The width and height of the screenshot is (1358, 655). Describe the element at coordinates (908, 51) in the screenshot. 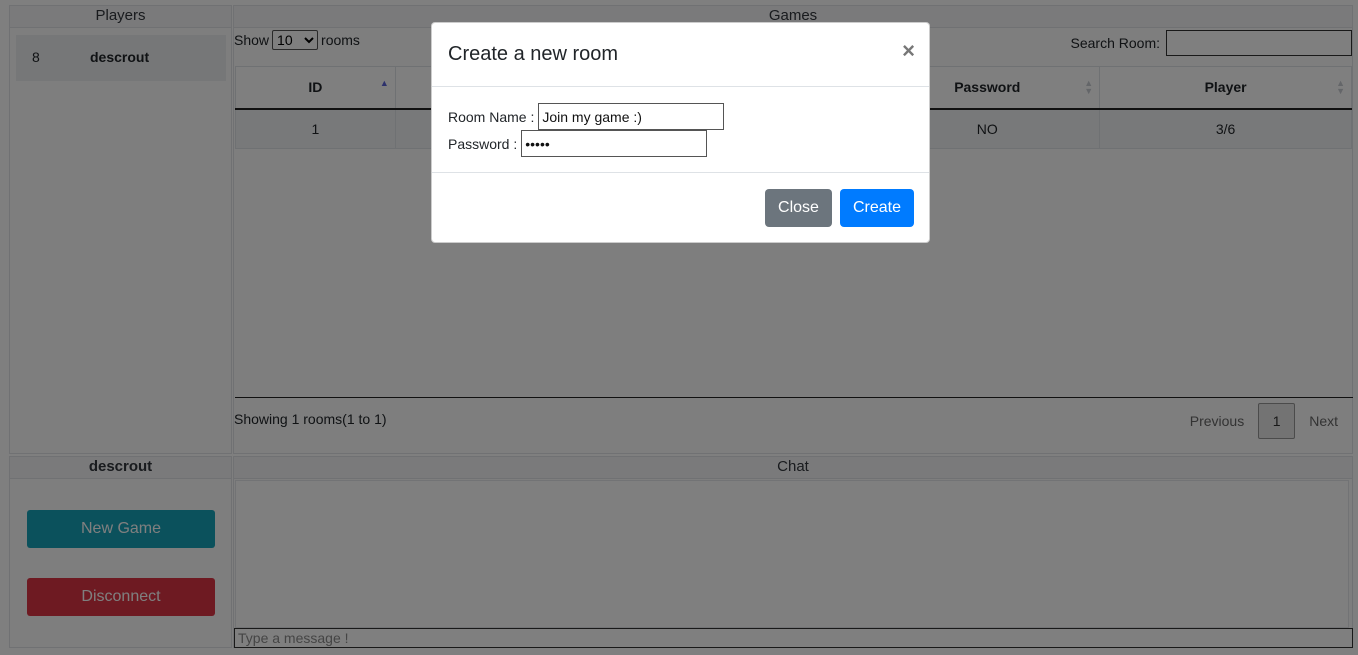

I see `close-icon: ×` at that location.